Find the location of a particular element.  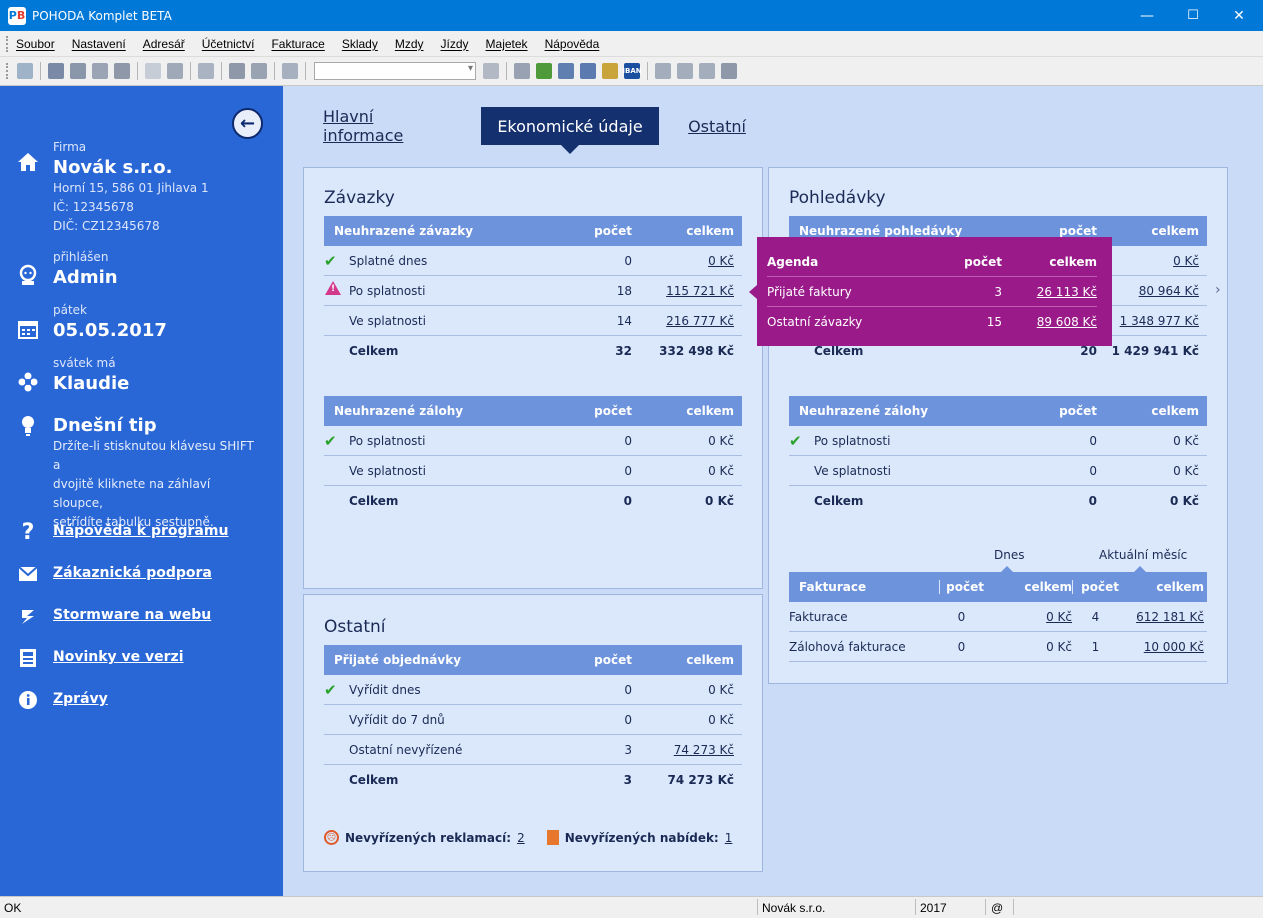

tip-line-1: Držíte-li stisknutou klávesu SHIFT a is located at coordinates (153, 455).